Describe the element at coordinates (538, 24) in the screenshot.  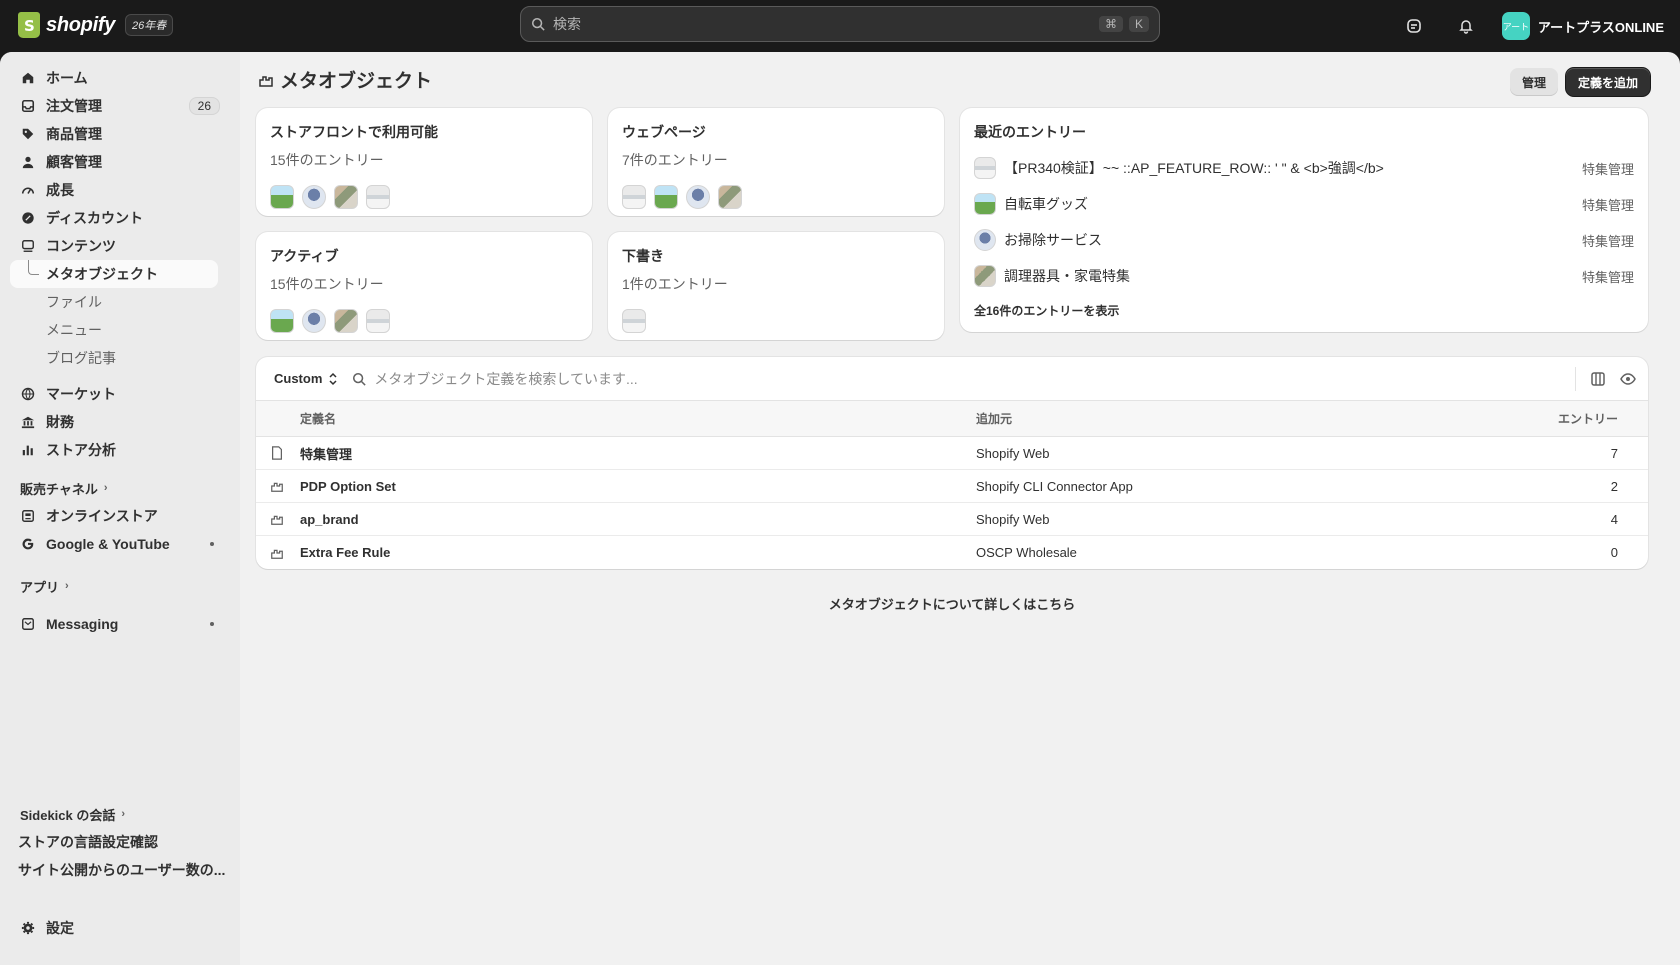
I see `search-icon` at that location.